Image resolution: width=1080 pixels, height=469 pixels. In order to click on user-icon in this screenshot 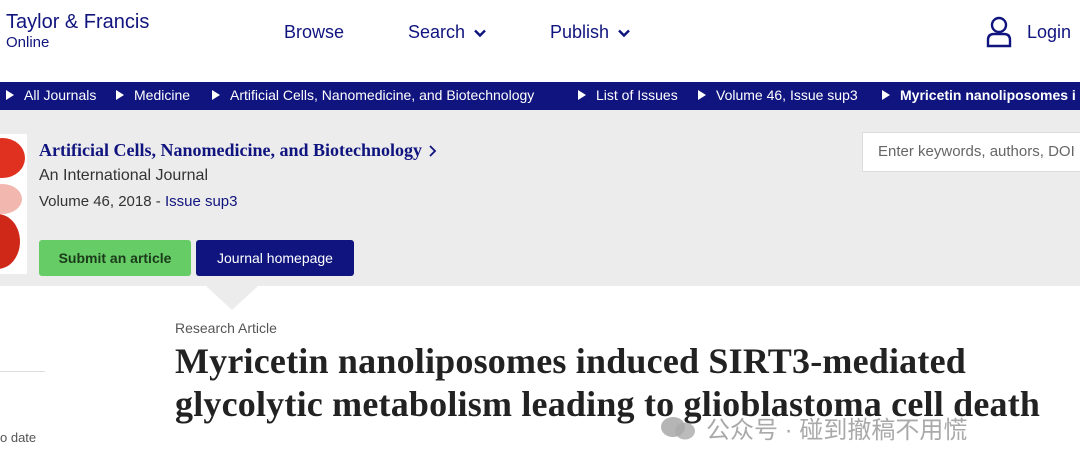, I will do `click(999, 32)`.